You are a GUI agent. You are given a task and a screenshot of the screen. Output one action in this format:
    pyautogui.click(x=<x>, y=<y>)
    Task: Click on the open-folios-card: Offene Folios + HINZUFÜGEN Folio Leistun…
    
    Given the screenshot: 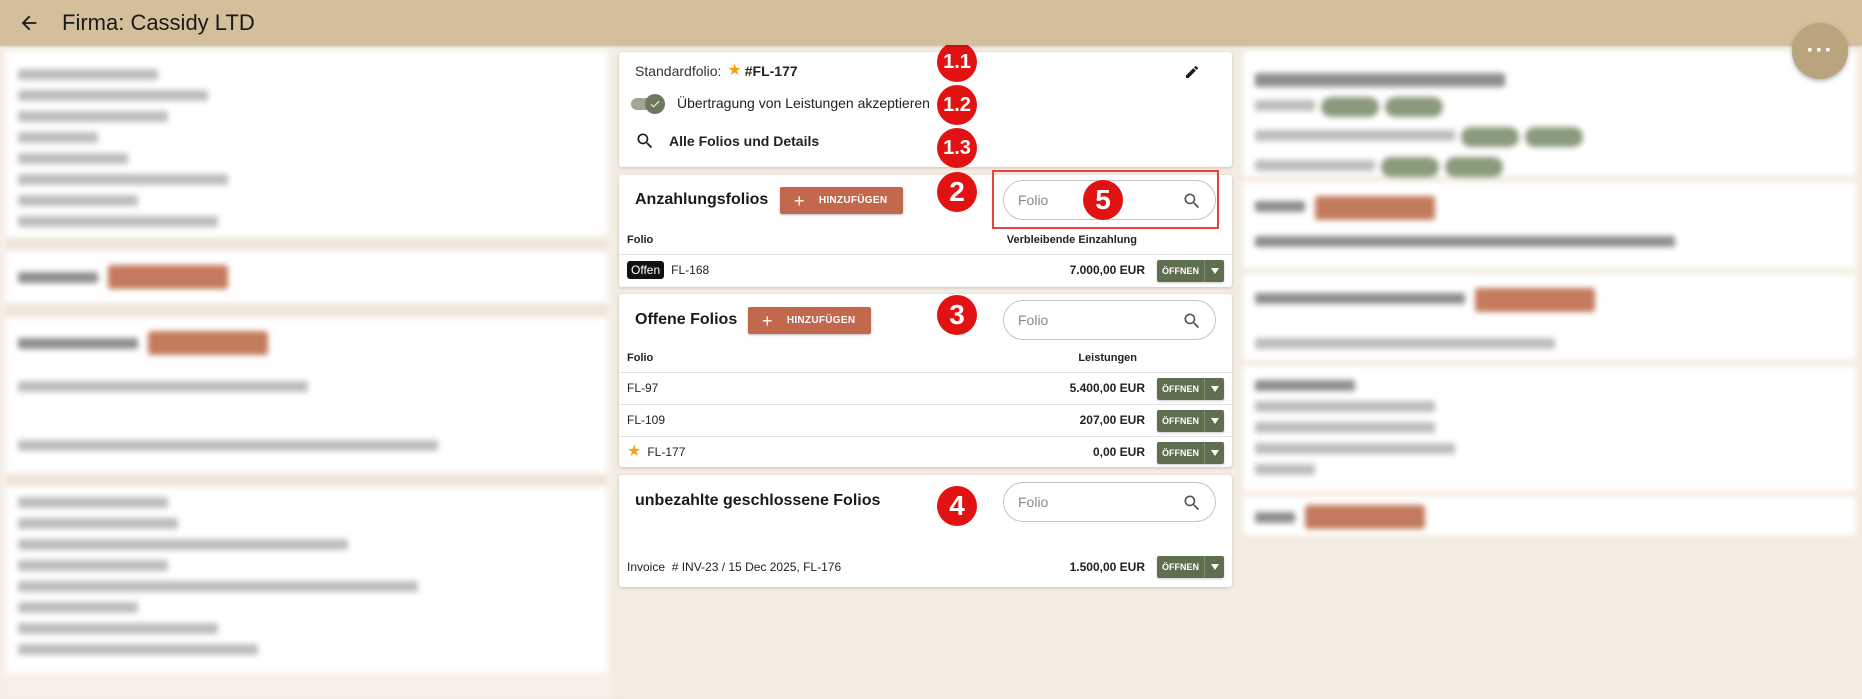 What is the action you would take?
    pyautogui.click(x=925, y=380)
    